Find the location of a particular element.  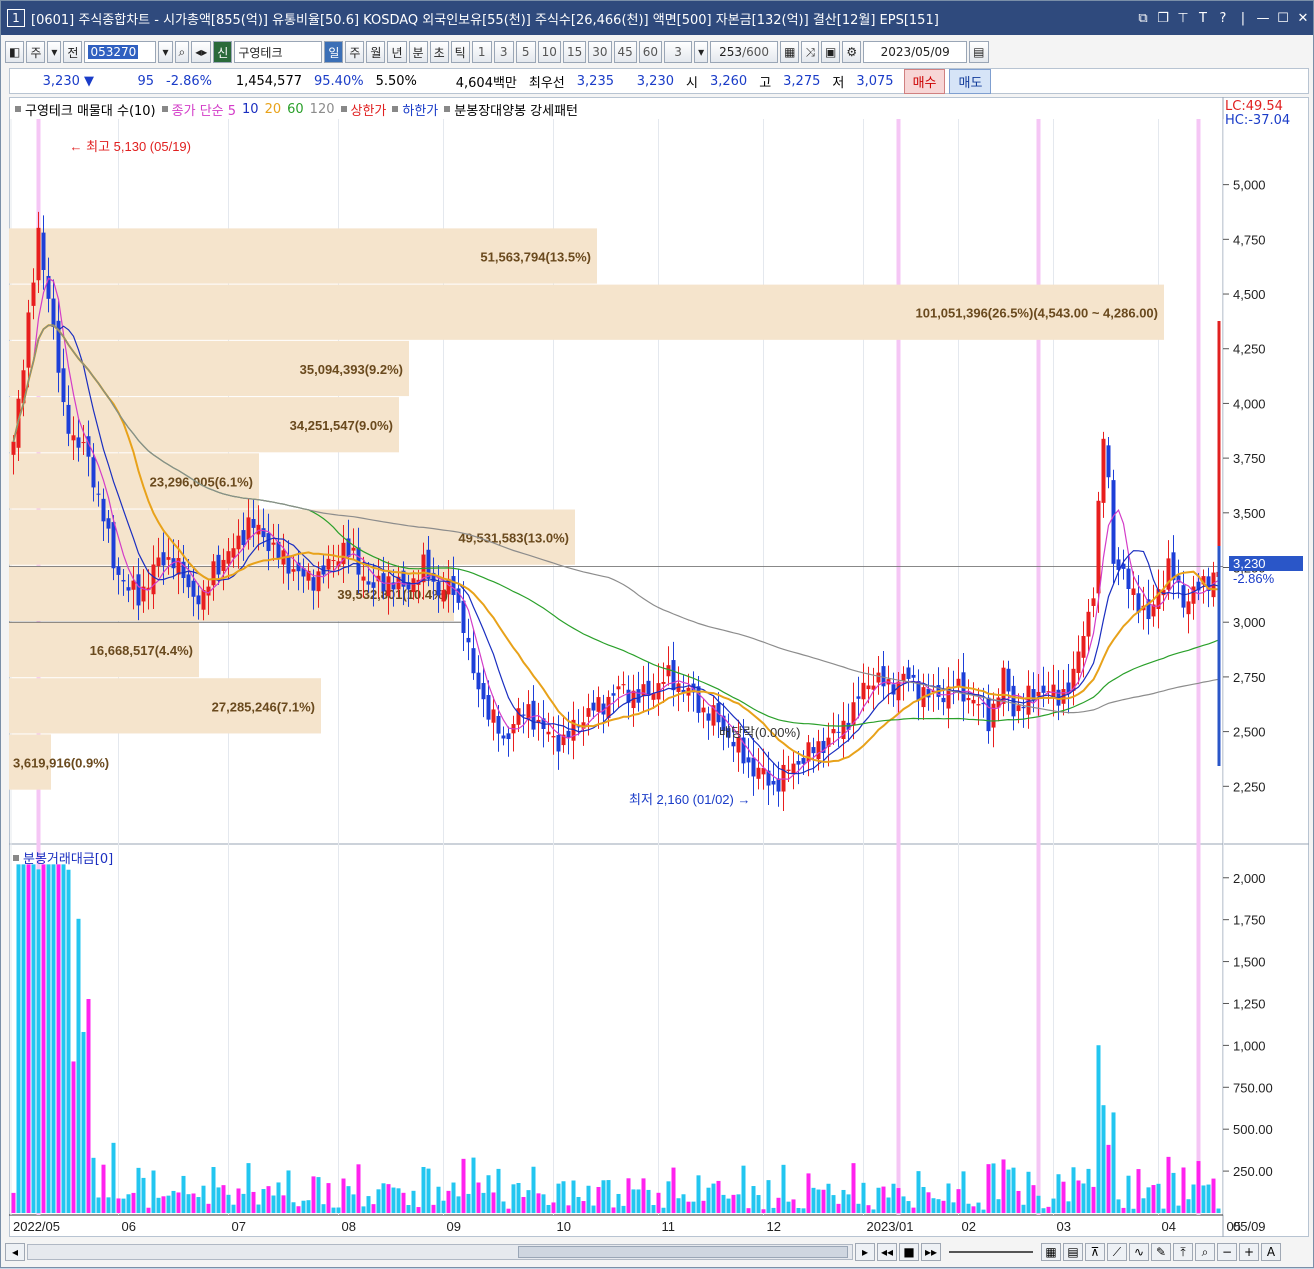

volume-y-tick-label: 1,250 is located at coordinates (1249, 1003).